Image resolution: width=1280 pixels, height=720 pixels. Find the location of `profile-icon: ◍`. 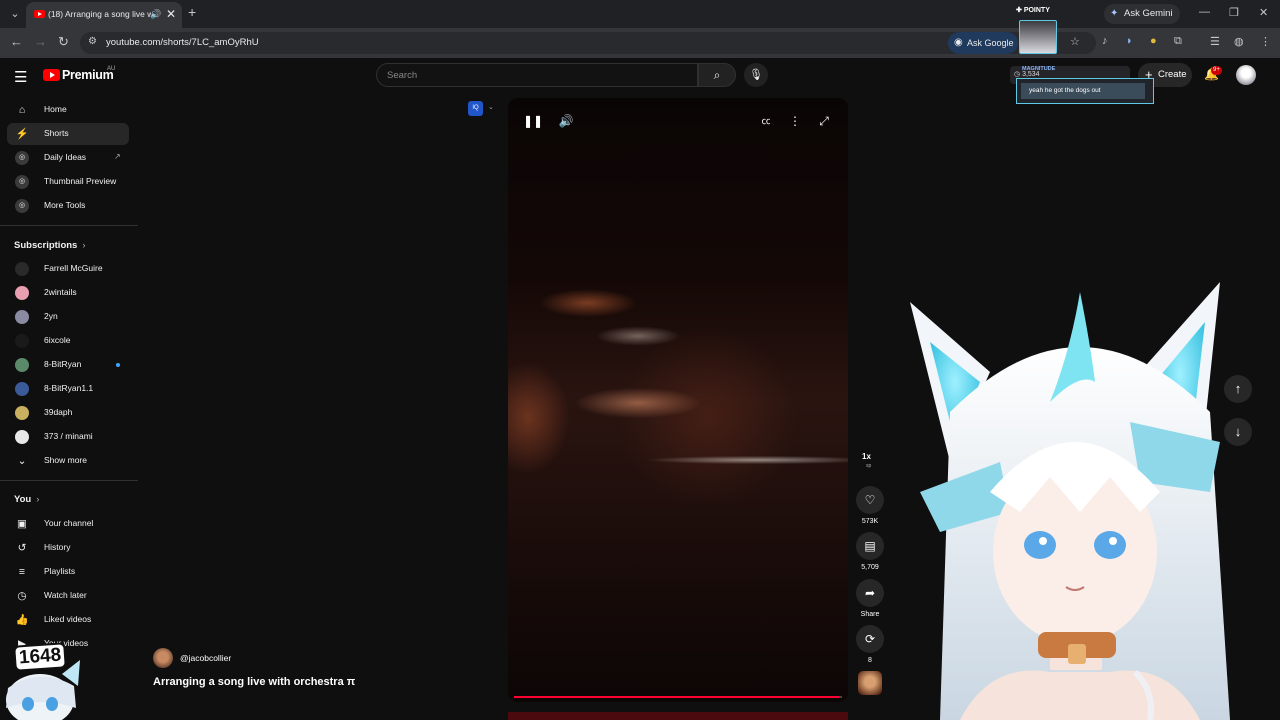

profile-icon: ◍ is located at coordinates (1239, 41).